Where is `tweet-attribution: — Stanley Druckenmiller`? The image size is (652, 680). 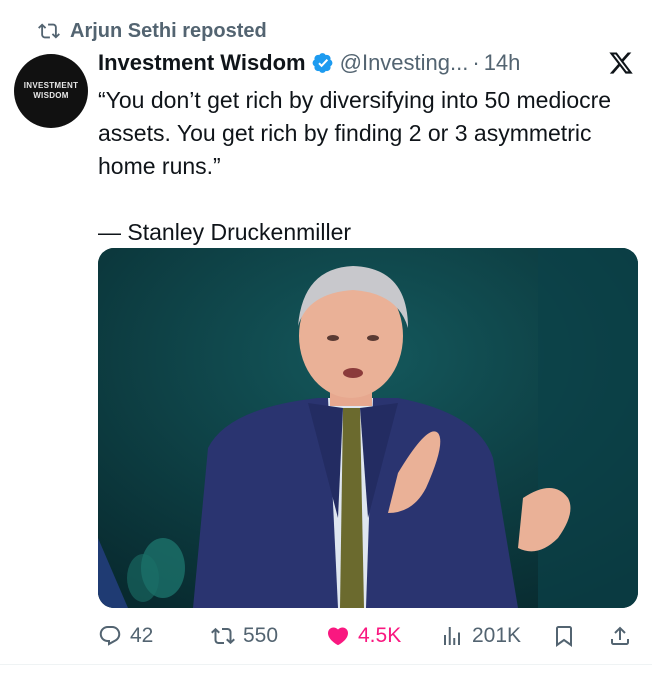
tweet-attribution: — Stanley Druckenmiller is located at coordinates (225, 232).